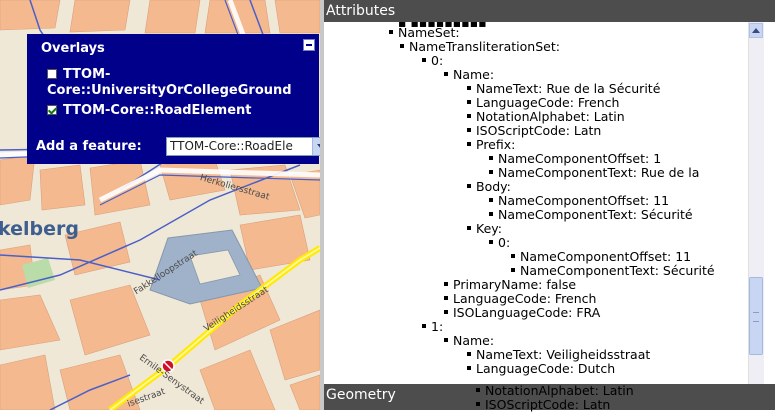  What do you see at coordinates (594, 173) in the screenshot?
I see `tree-item: NameComponentText: Rue de la` at bounding box center [594, 173].